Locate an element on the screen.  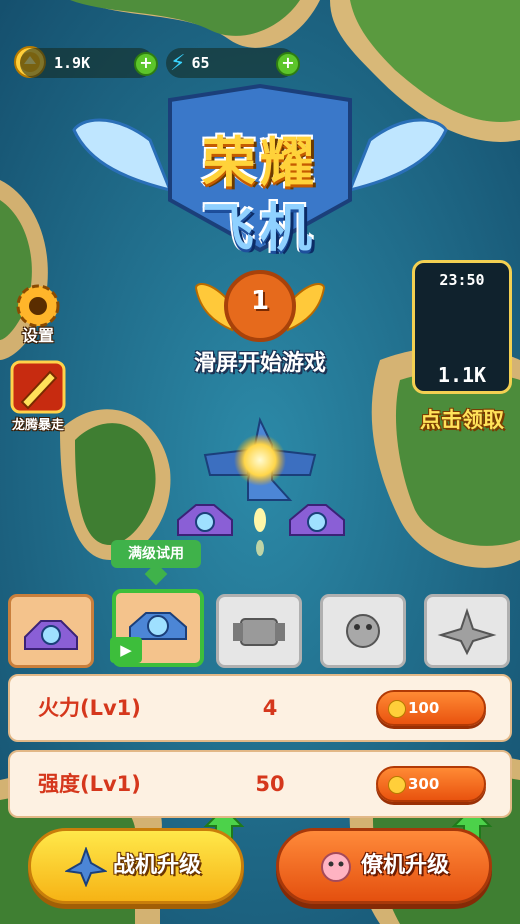
upgrade-strength-button: 300 is located at coordinates (431, 784).